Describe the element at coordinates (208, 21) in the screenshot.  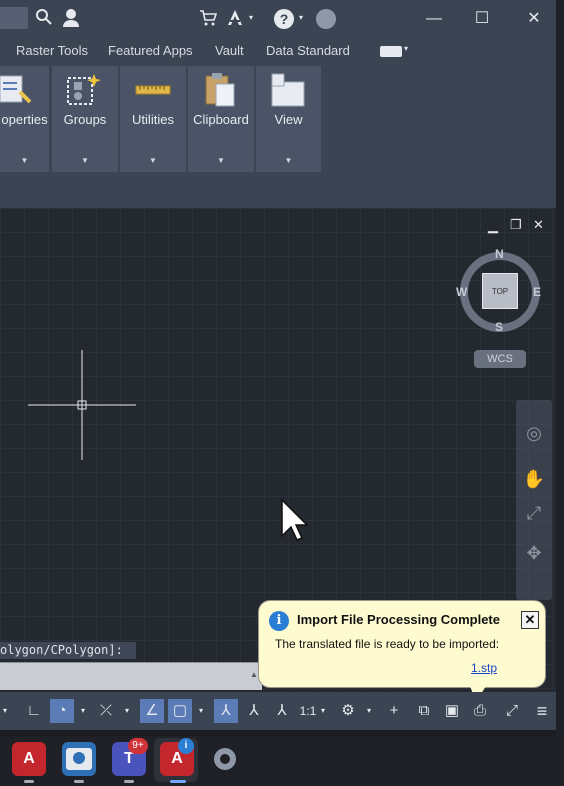
I see `cart-icon` at that location.